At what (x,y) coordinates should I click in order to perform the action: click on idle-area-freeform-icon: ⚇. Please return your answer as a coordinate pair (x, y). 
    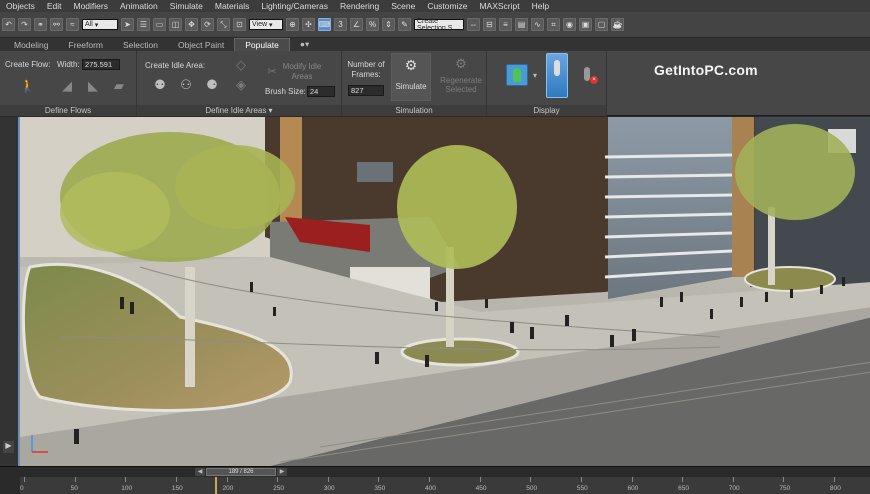
    Looking at the image, I should click on (186, 85).